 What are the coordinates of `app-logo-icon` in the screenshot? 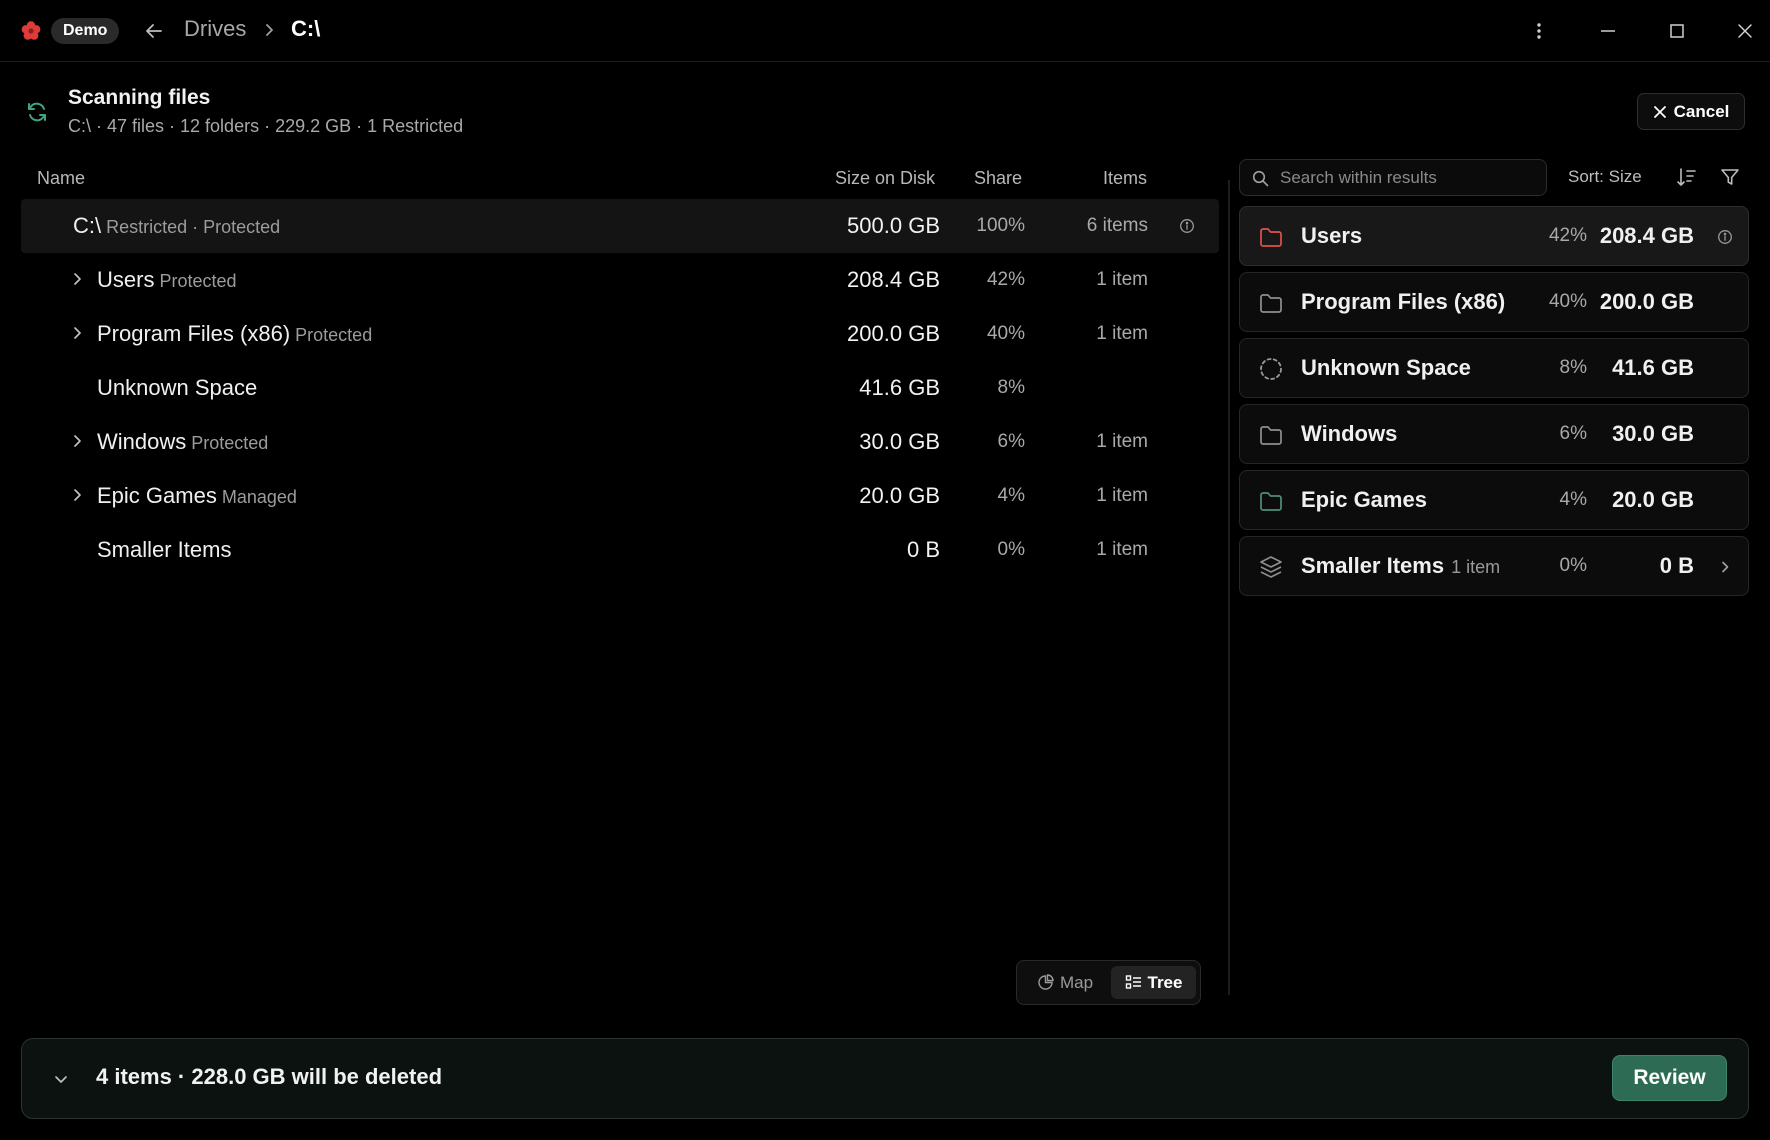 It's located at (31, 31).